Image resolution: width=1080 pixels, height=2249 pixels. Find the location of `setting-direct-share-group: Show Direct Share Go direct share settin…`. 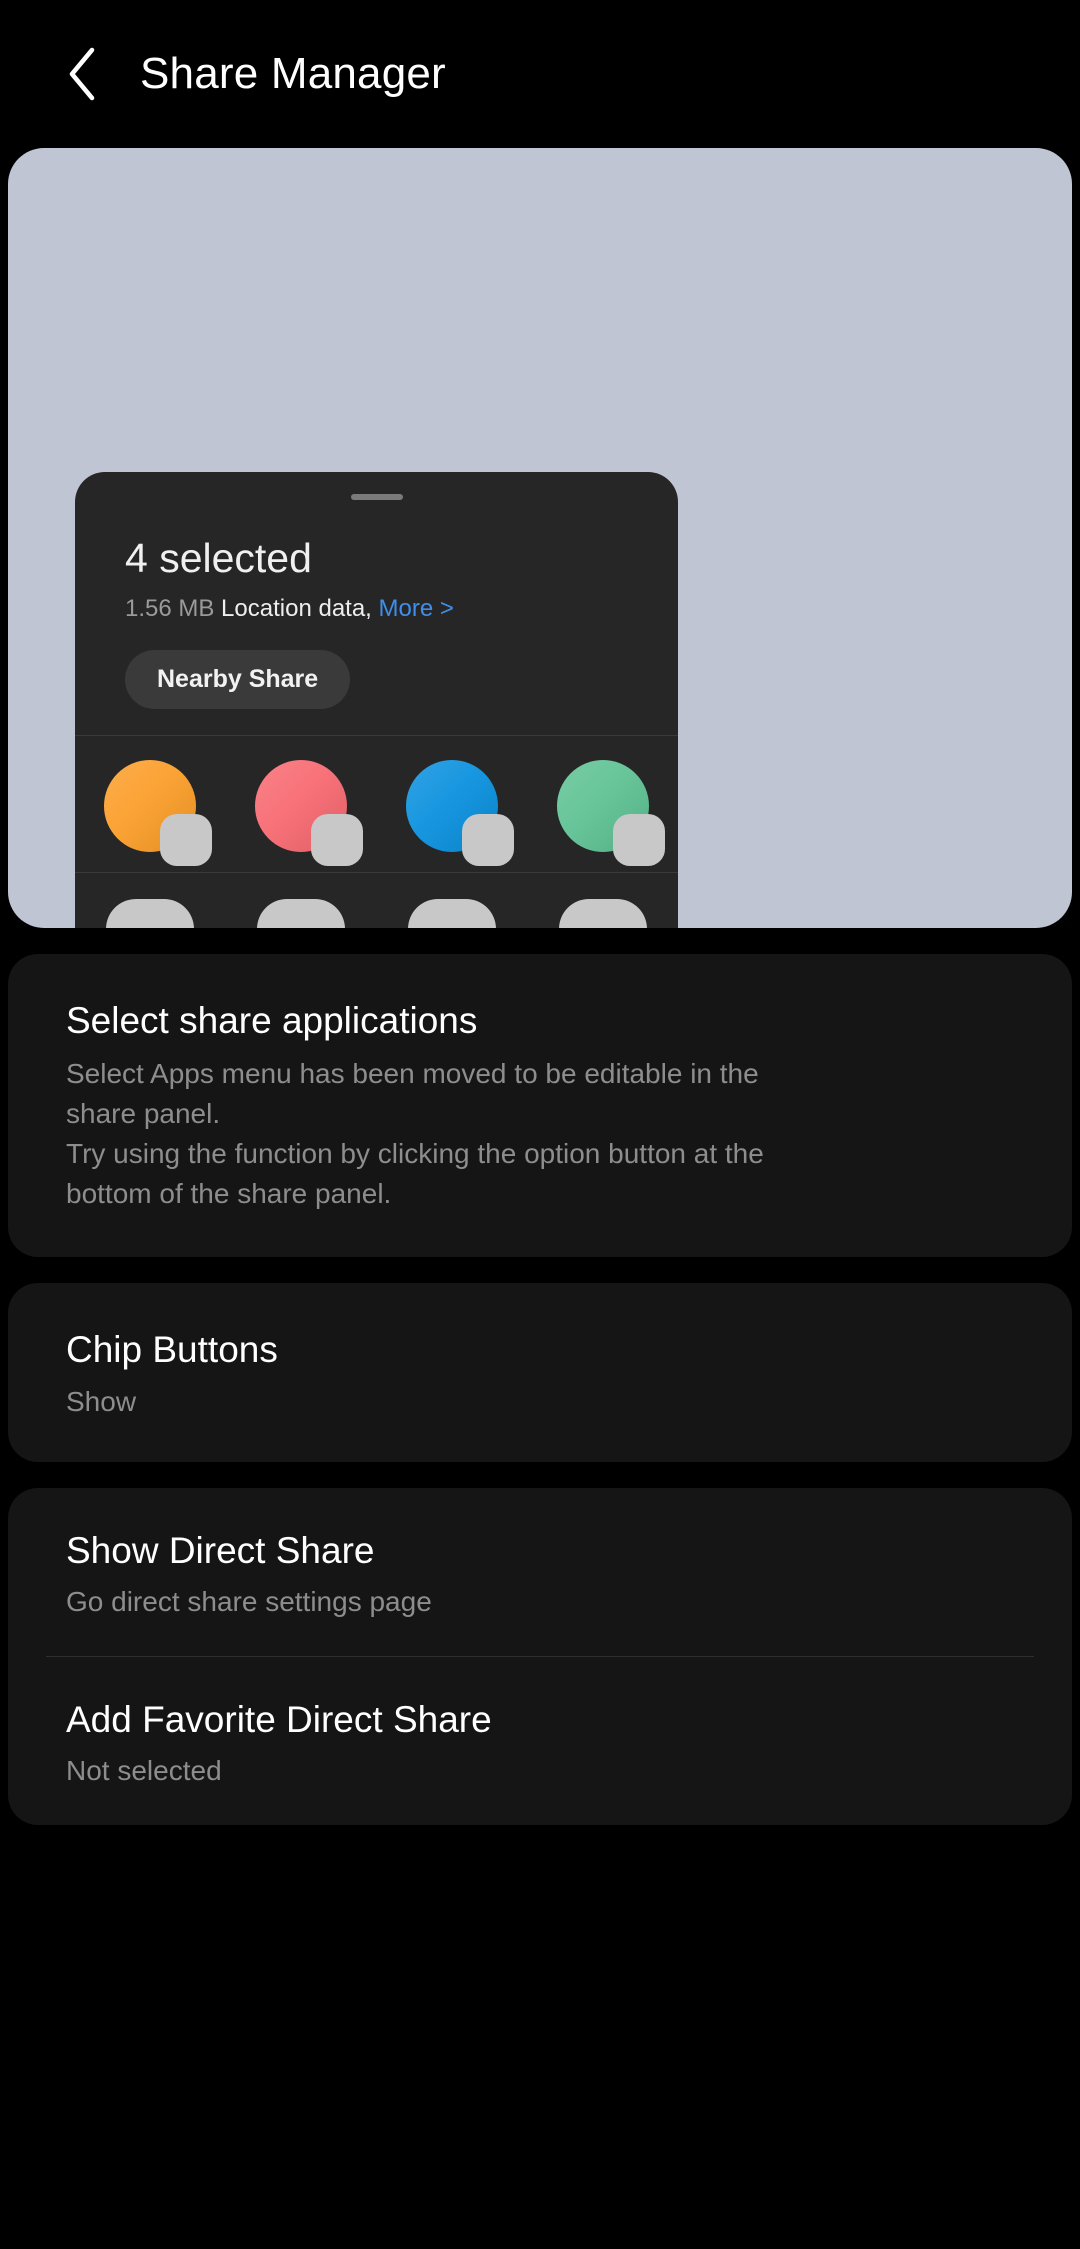

setting-direct-share-group: Show Direct Share Go direct share settin… is located at coordinates (540, 1656).